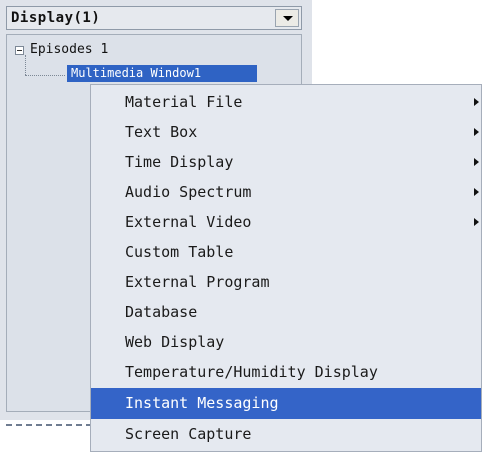  Describe the element at coordinates (286, 282) in the screenshot. I see `menu-item-external-program: External Program` at that location.